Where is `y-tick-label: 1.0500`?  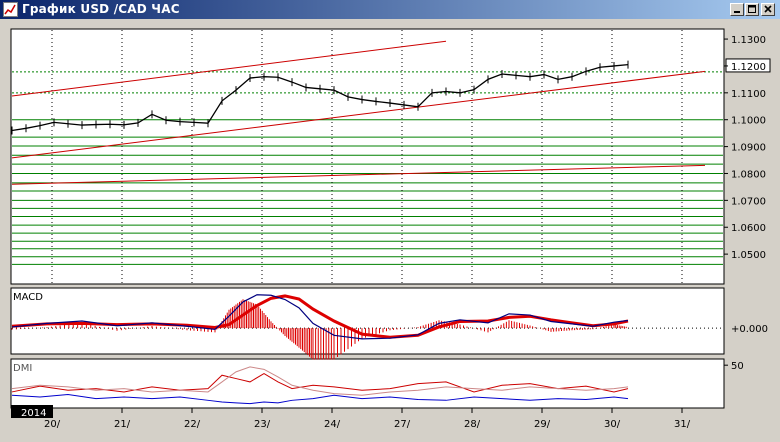
y-tick-label: 1.0500 is located at coordinates (748, 255).